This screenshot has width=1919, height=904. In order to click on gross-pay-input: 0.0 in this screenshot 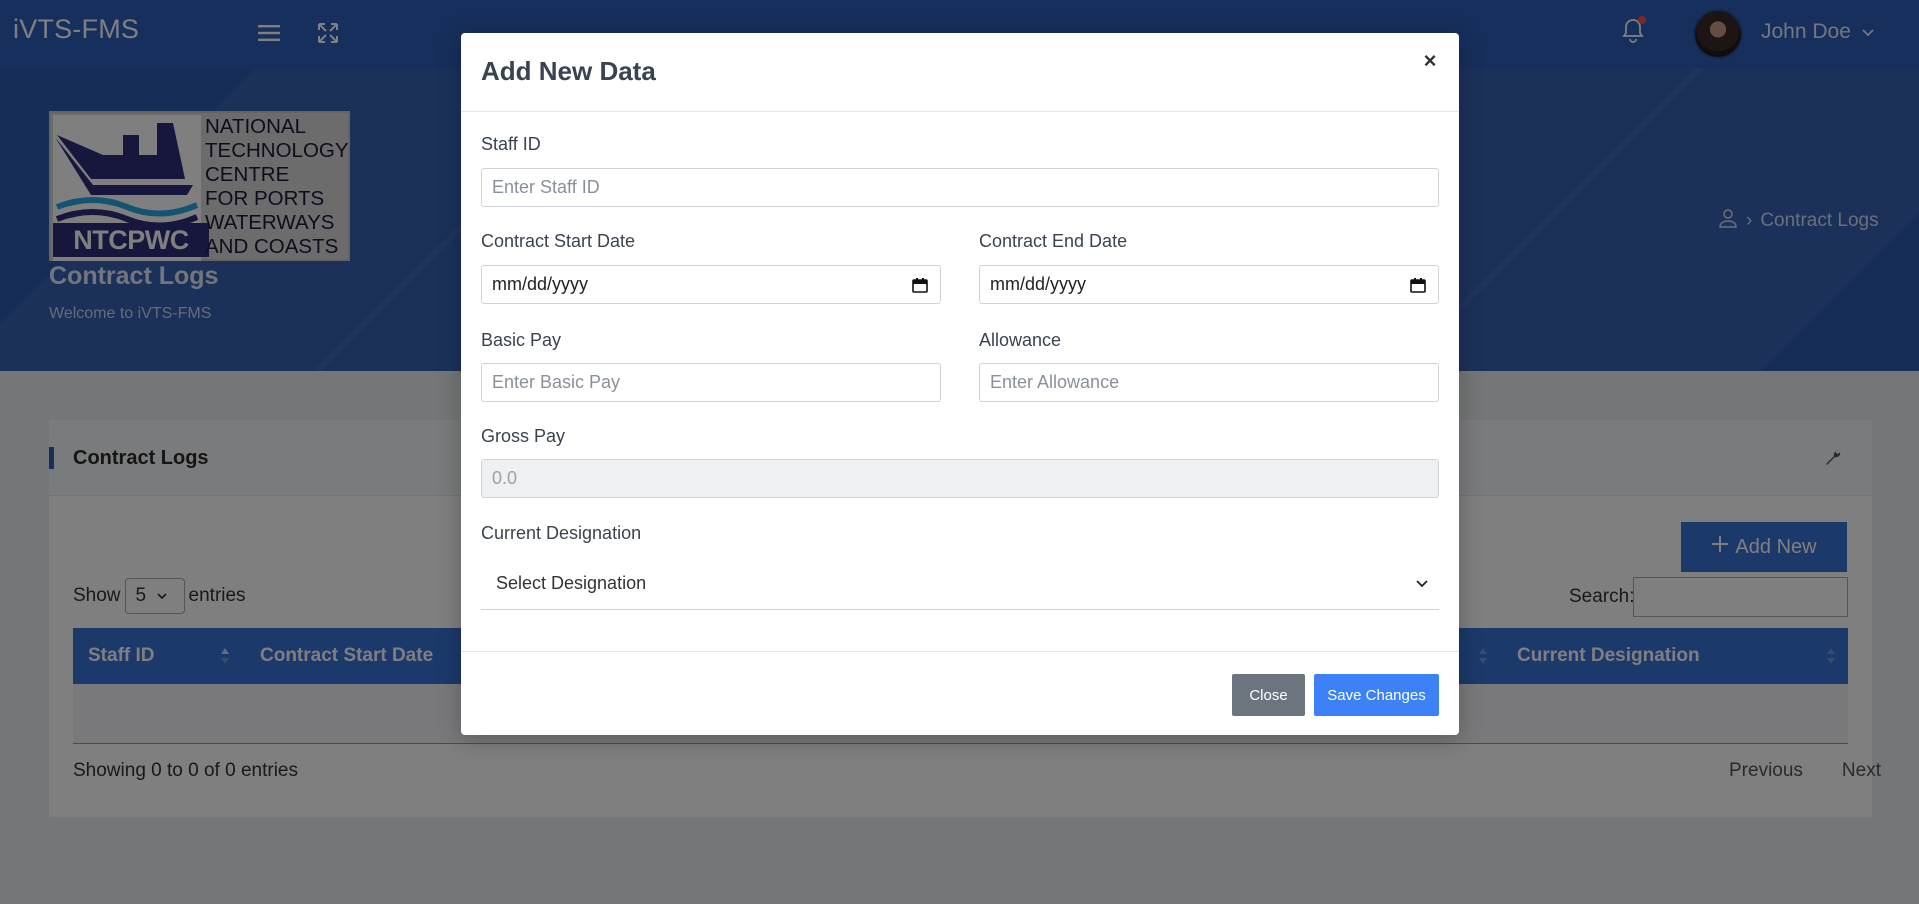, I will do `click(960, 478)`.